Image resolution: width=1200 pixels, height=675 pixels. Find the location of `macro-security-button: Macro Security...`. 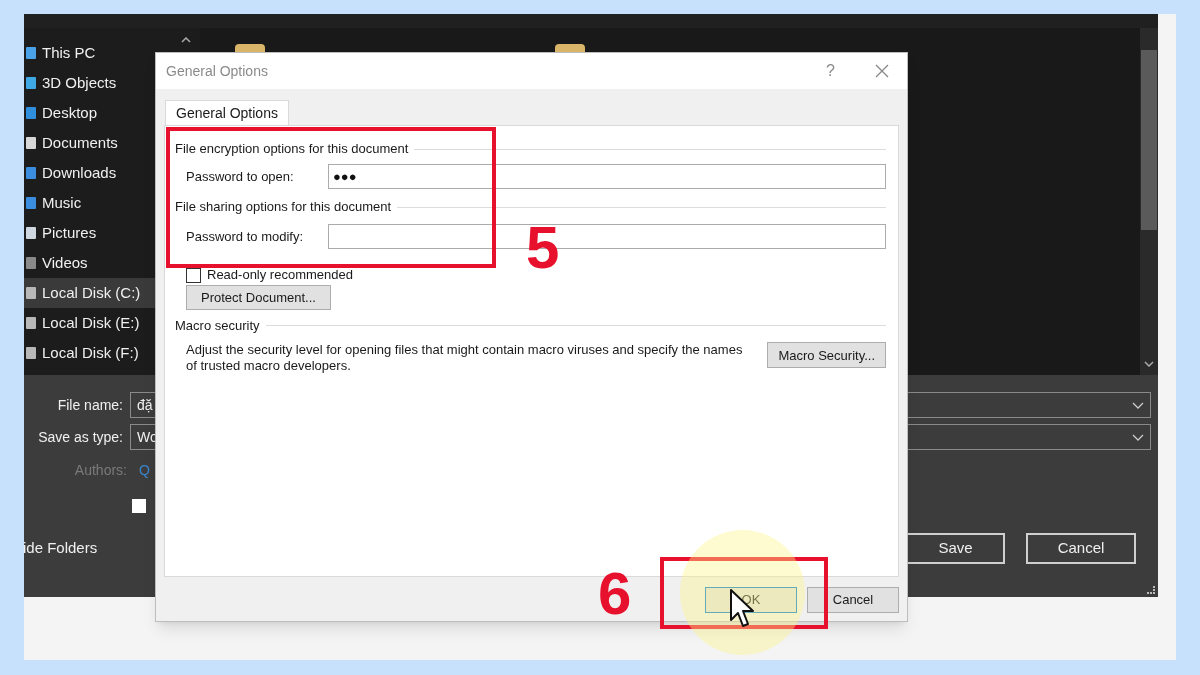

macro-security-button: Macro Security... is located at coordinates (826, 355).